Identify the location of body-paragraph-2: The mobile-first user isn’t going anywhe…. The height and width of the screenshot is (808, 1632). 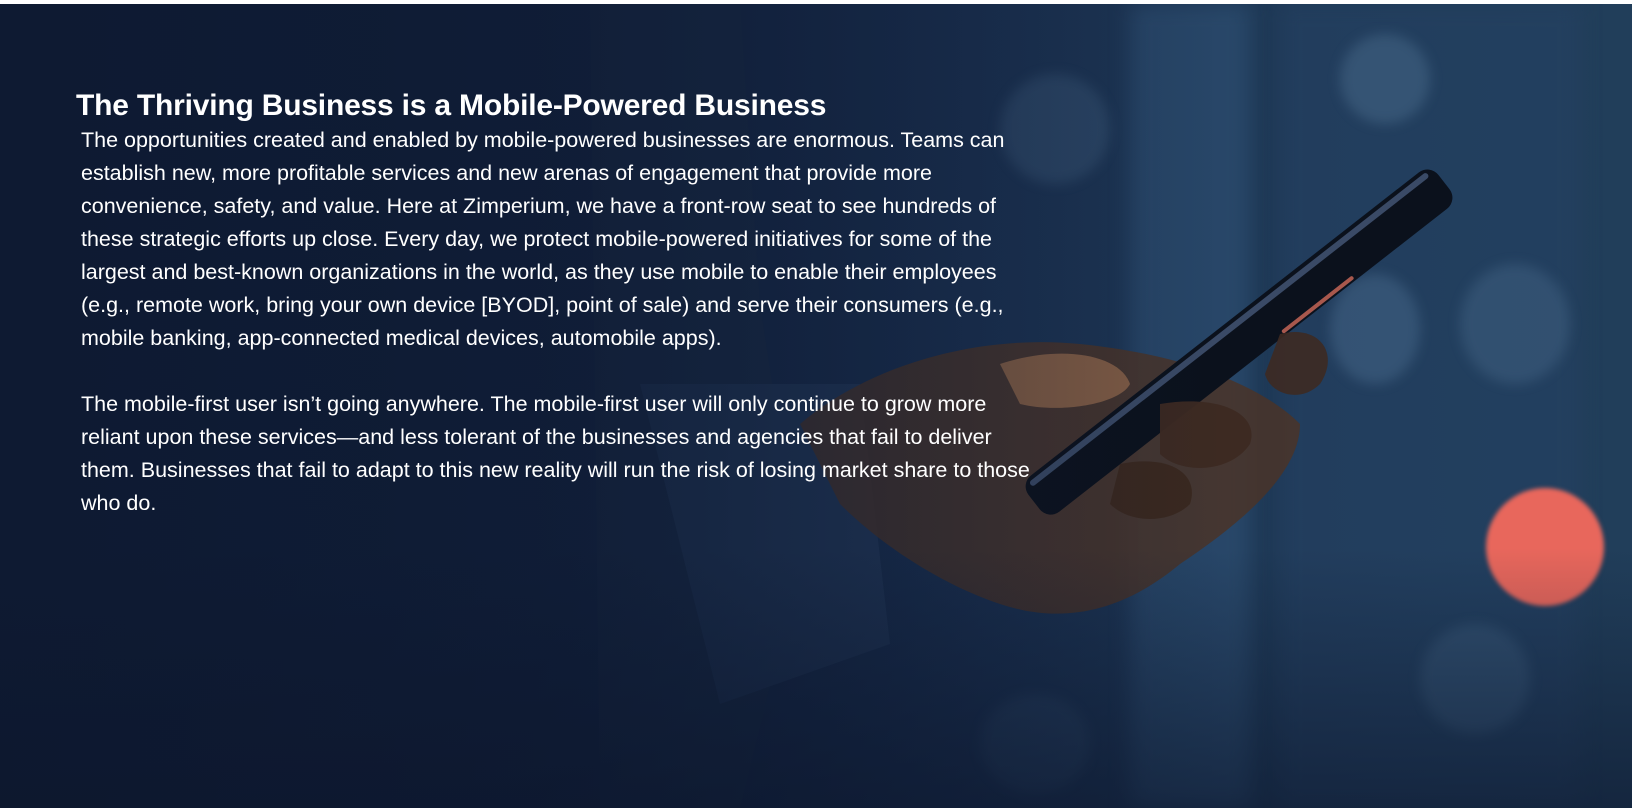
(555, 453).